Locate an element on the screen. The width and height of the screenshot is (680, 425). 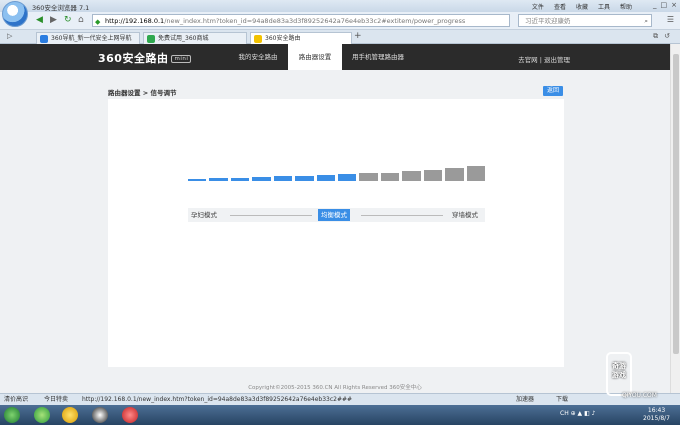
menu-favorites: 收藏 is located at coordinates (582, 6).